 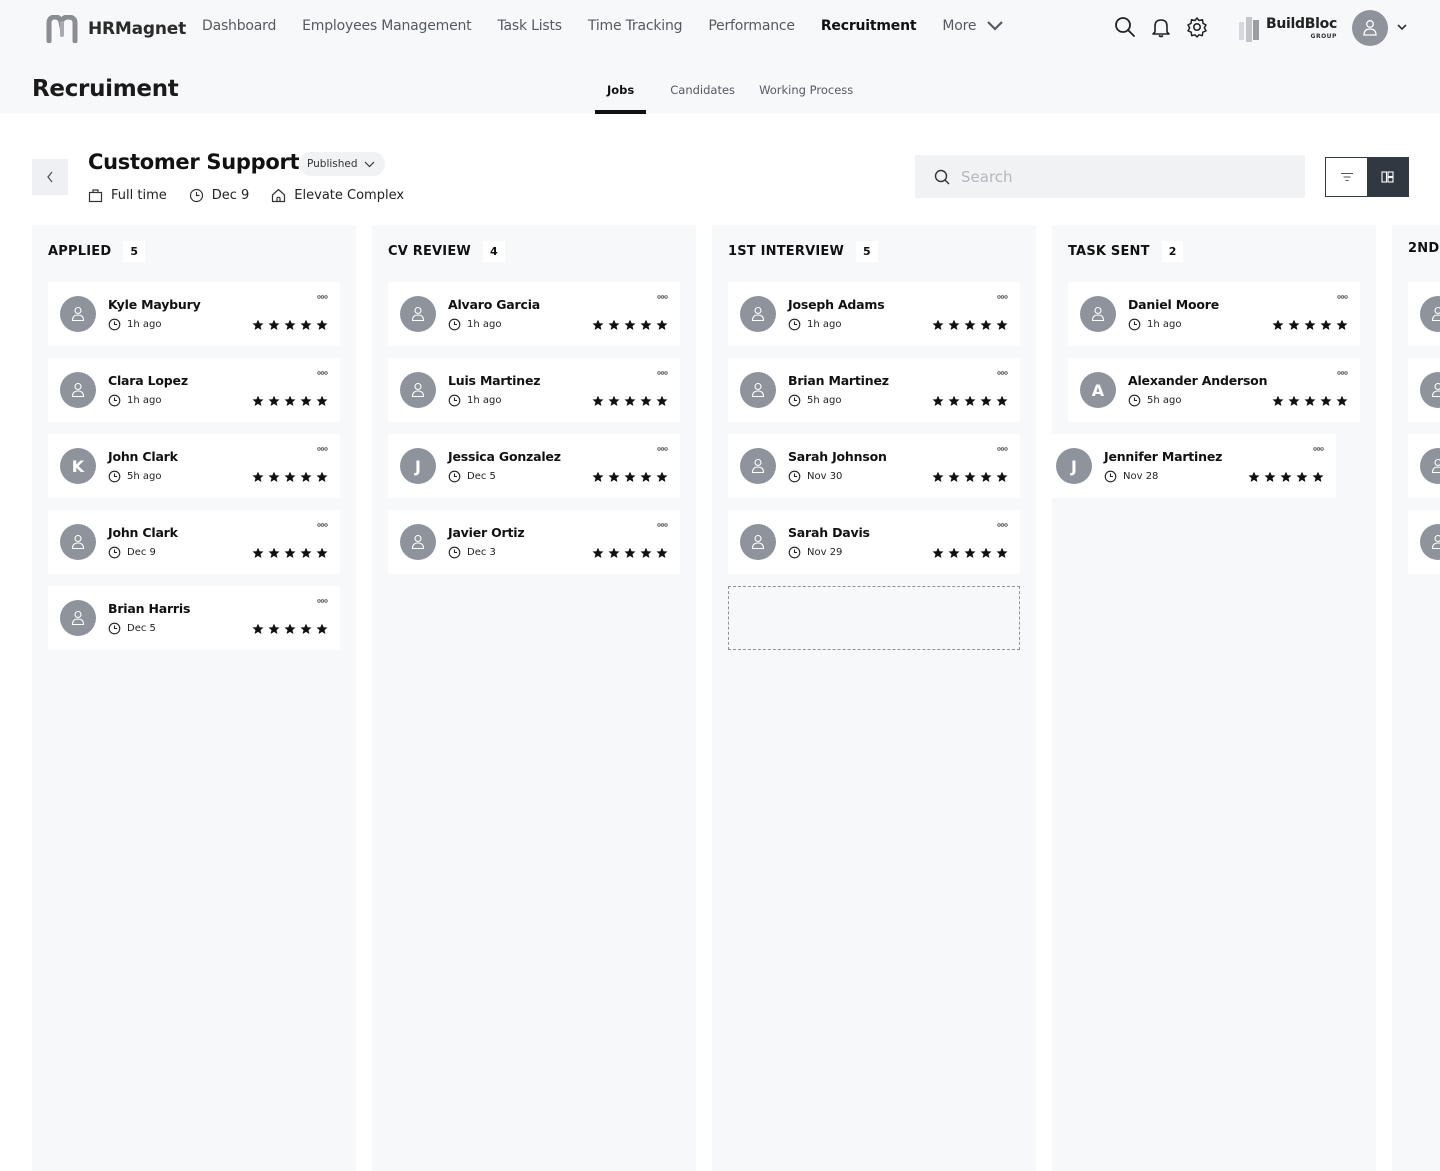 What do you see at coordinates (387, 26) in the screenshot?
I see `nav-item-employees-management: Employees Management` at bounding box center [387, 26].